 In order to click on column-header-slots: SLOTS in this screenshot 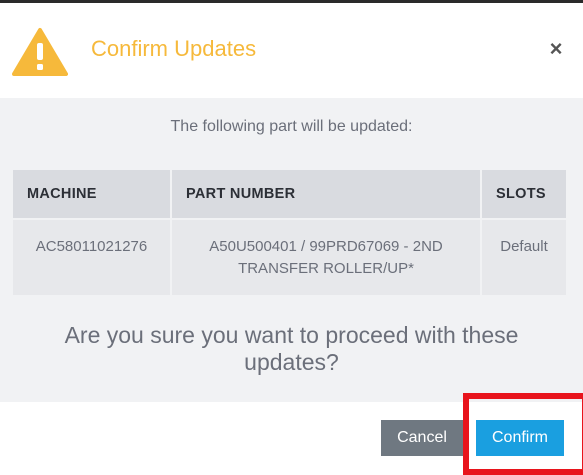, I will do `click(523, 195)`.